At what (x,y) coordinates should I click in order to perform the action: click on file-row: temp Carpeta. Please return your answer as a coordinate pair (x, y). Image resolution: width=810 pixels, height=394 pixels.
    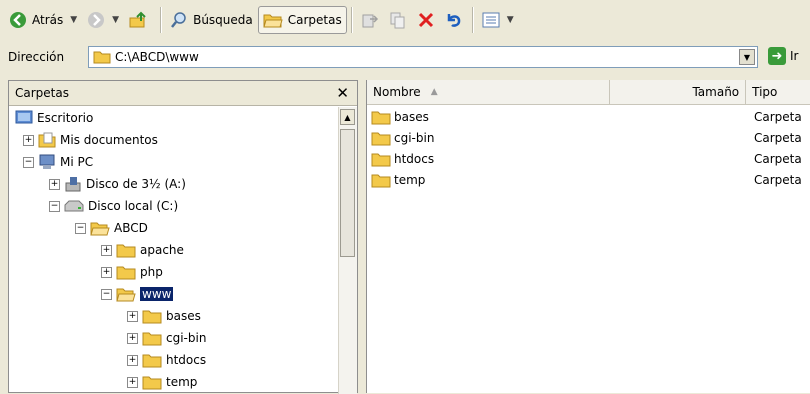
    Looking at the image, I should click on (588, 179).